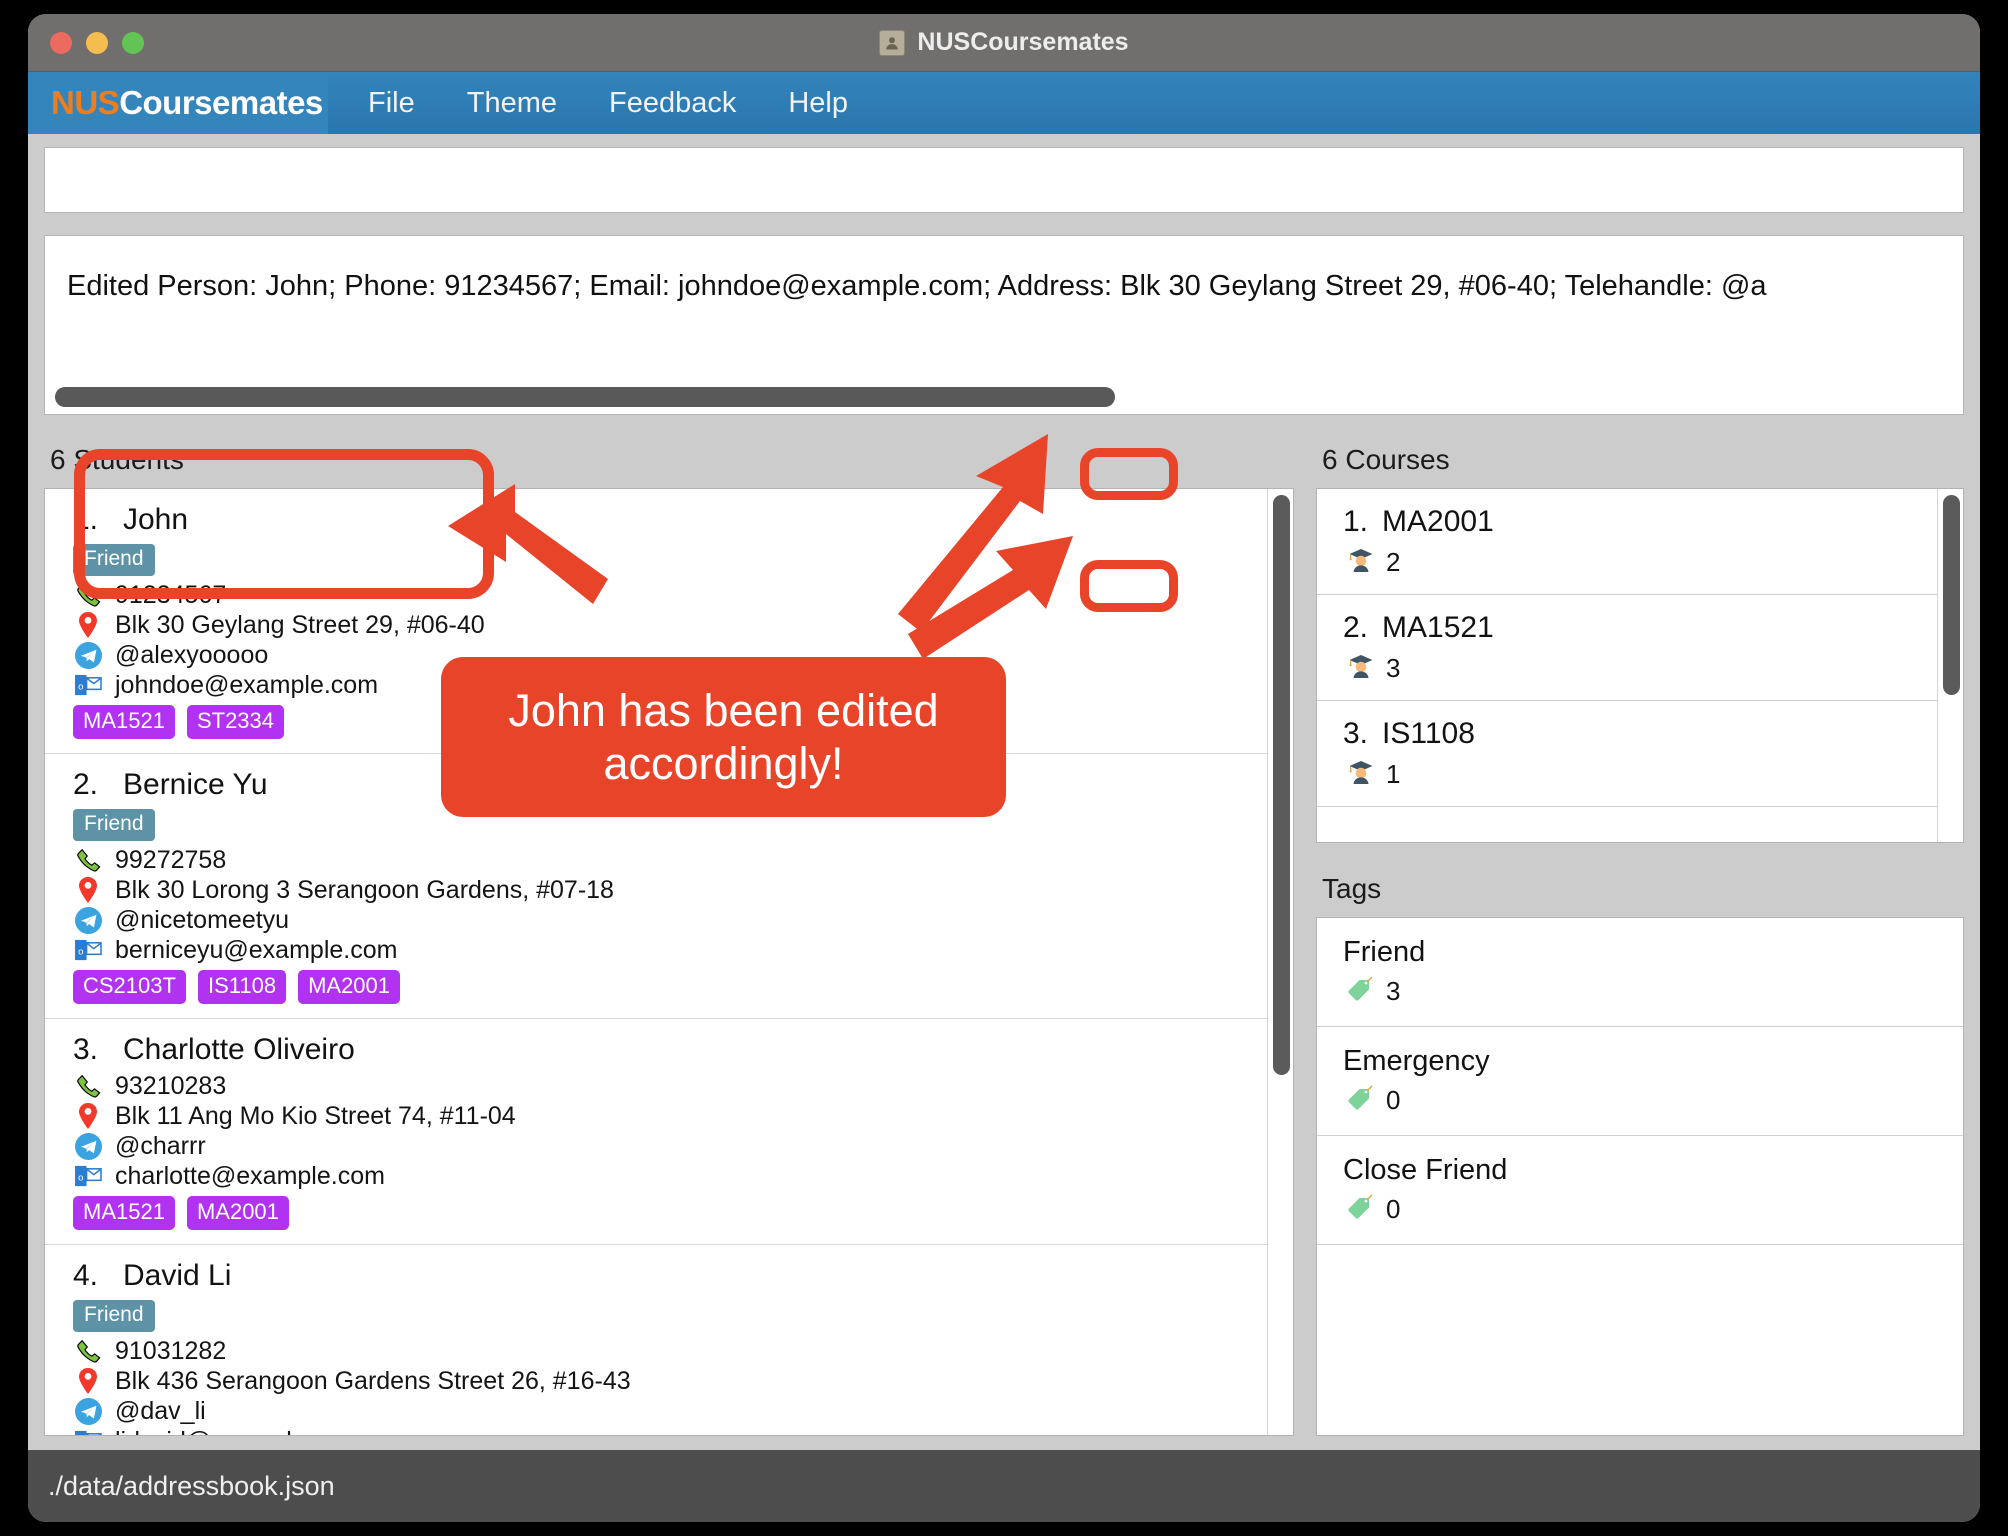 The image size is (2008, 1536). Describe the element at coordinates (242, 987) in the screenshot. I see `course-chip: IS1108` at that location.